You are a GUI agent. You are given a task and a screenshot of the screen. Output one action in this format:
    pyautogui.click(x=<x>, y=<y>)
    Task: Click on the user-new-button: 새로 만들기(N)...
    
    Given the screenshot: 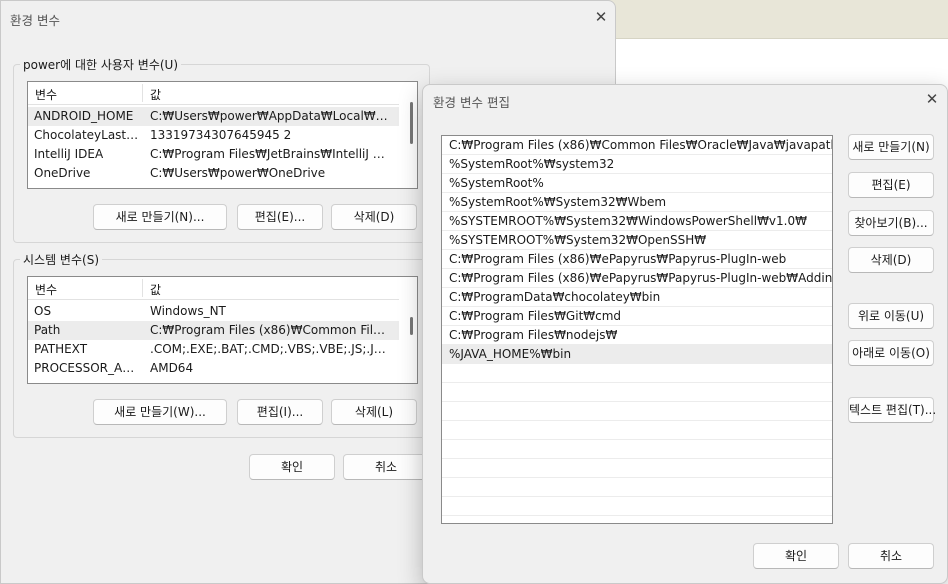 What is the action you would take?
    pyautogui.click(x=160, y=217)
    